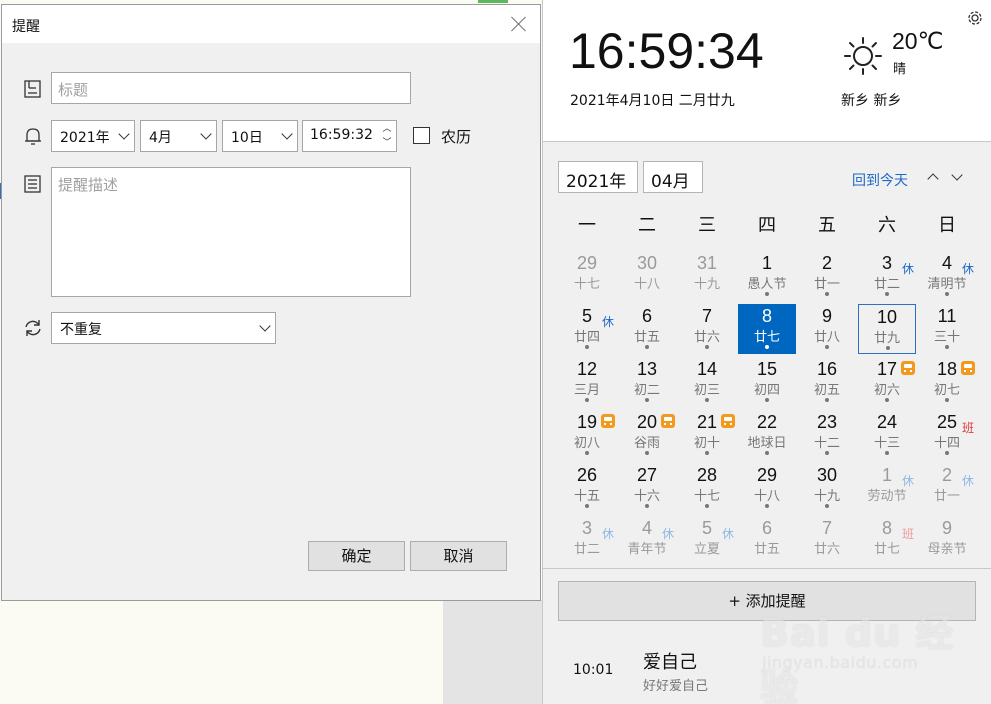  I want to click on day-number: 26, so click(587, 475).